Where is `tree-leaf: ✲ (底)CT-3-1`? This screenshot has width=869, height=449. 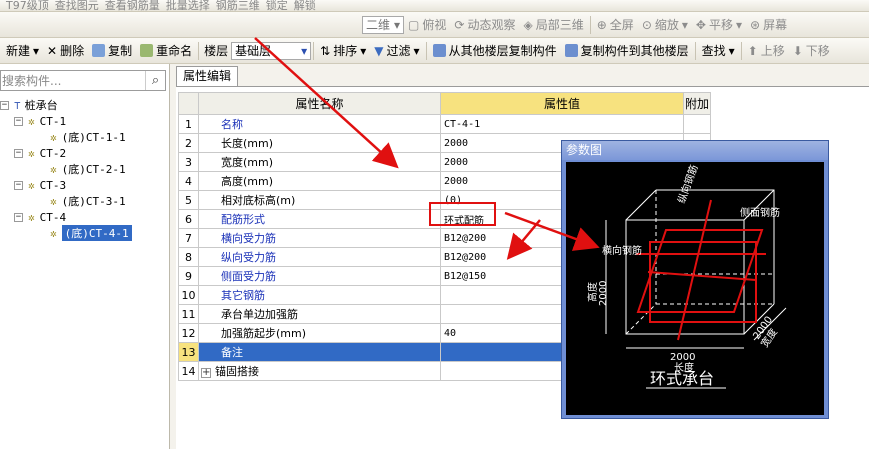 tree-leaf: ✲ (底)CT-3-1 is located at coordinates (88, 201).